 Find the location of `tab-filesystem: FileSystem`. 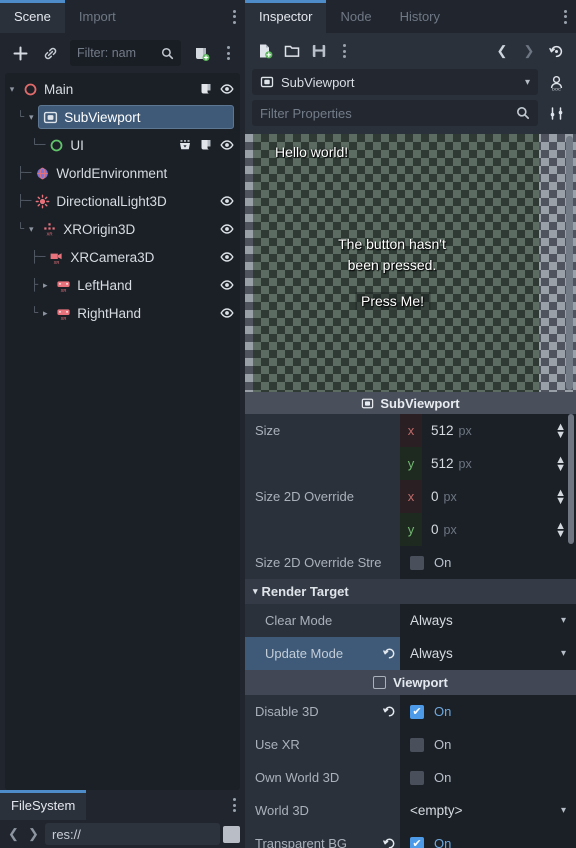

tab-filesystem: FileSystem is located at coordinates (43, 805).